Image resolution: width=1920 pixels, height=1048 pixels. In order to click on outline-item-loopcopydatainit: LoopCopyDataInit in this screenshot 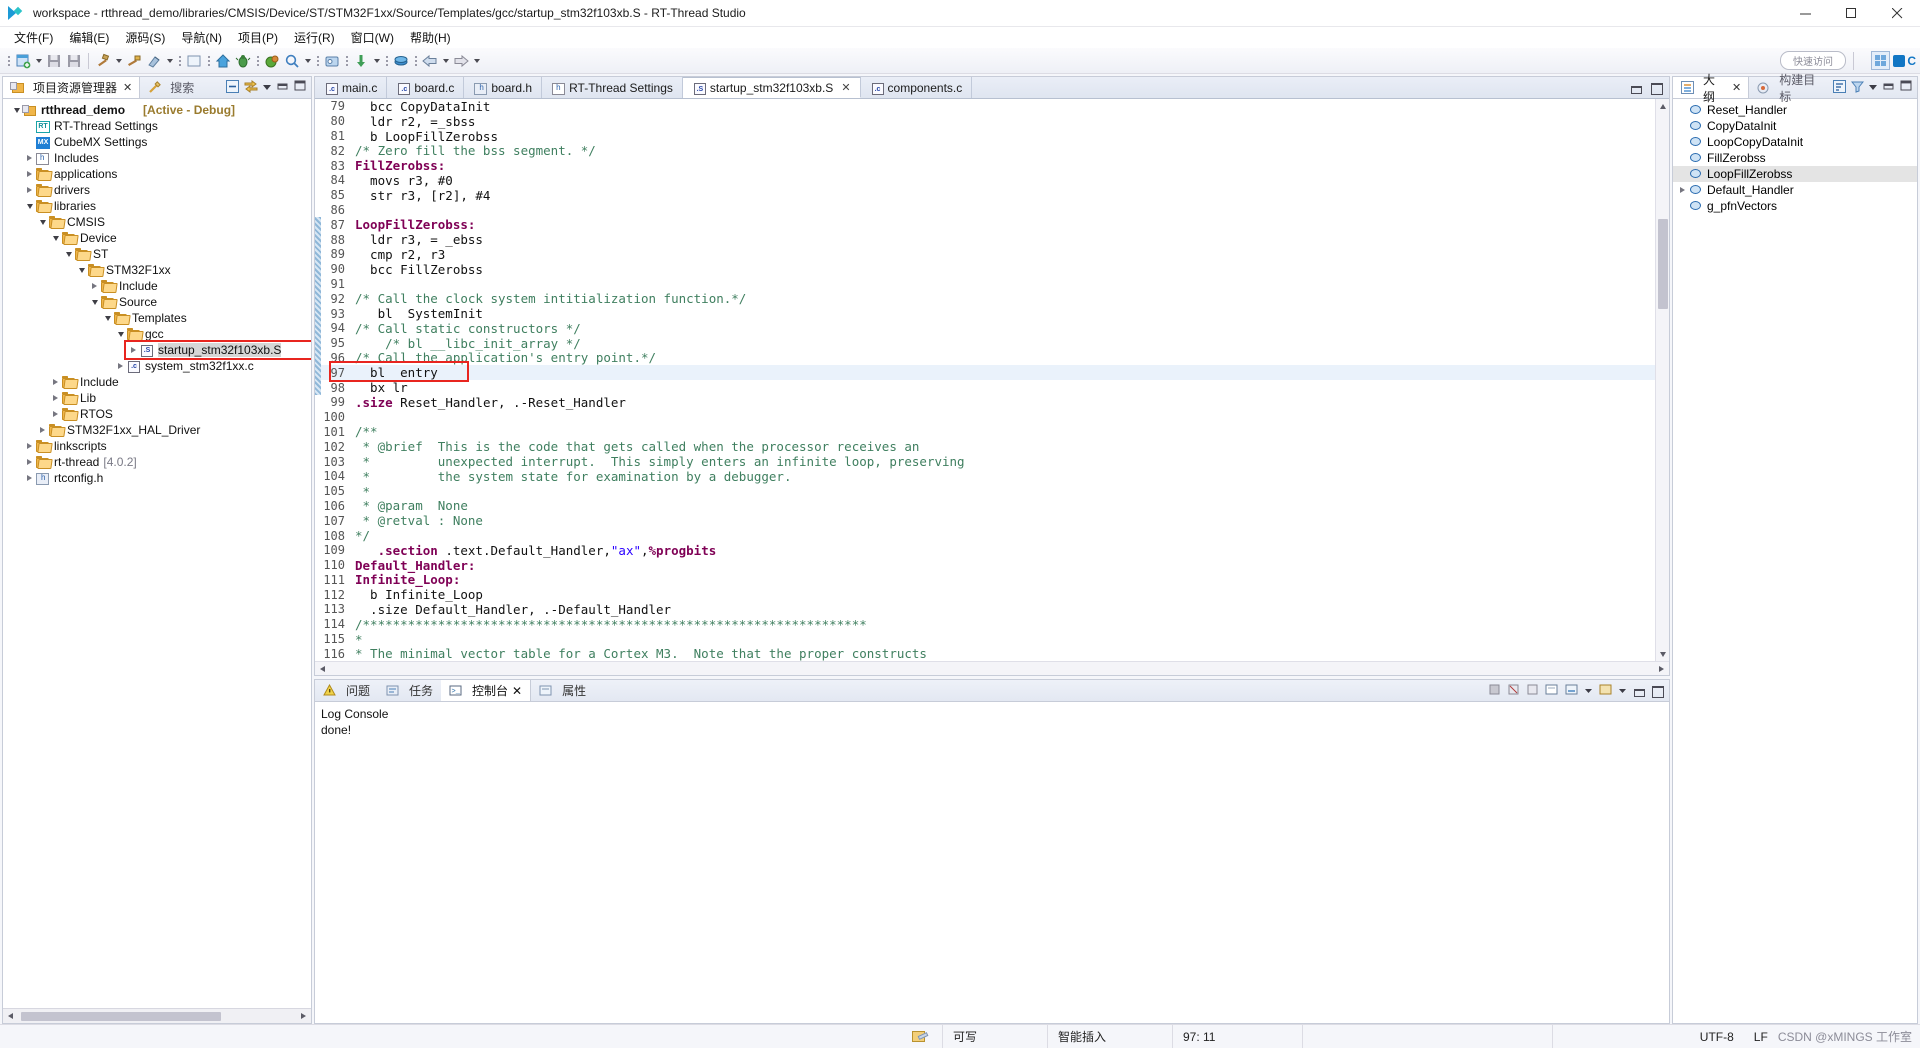, I will do `click(1795, 142)`.